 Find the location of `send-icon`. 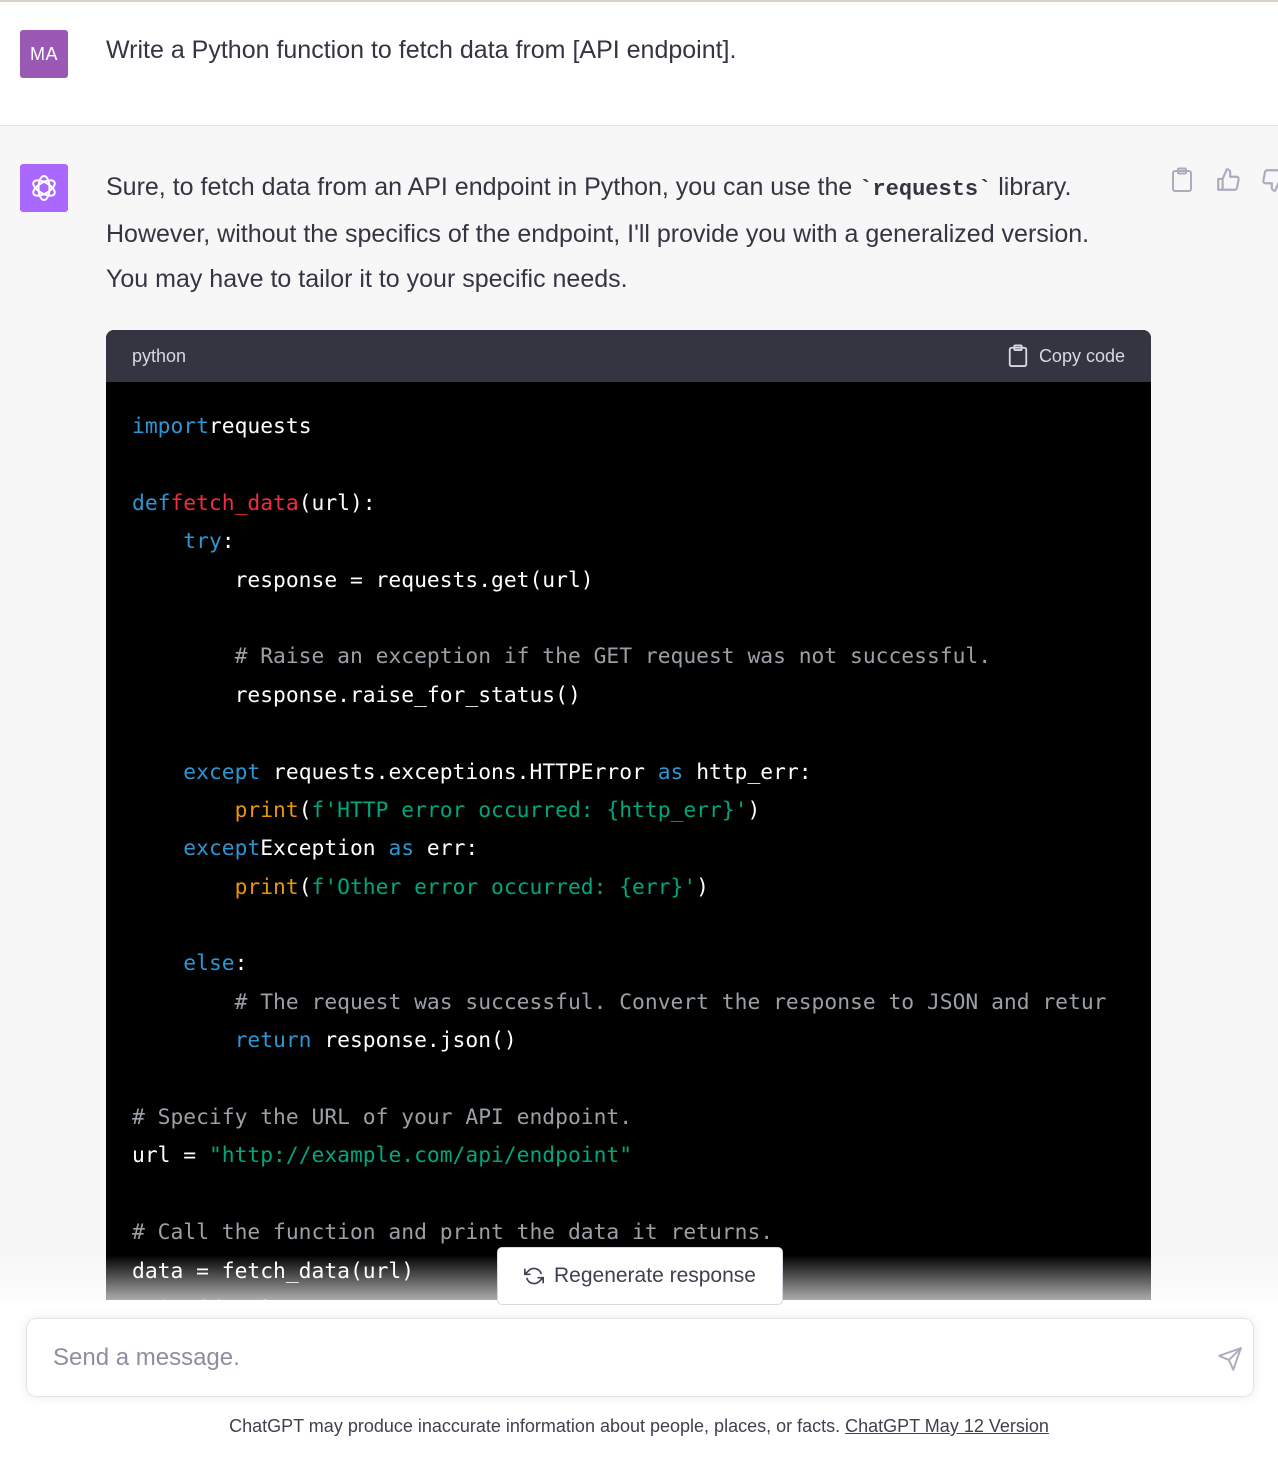

send-icon is located at coordinates (1230, 1359).